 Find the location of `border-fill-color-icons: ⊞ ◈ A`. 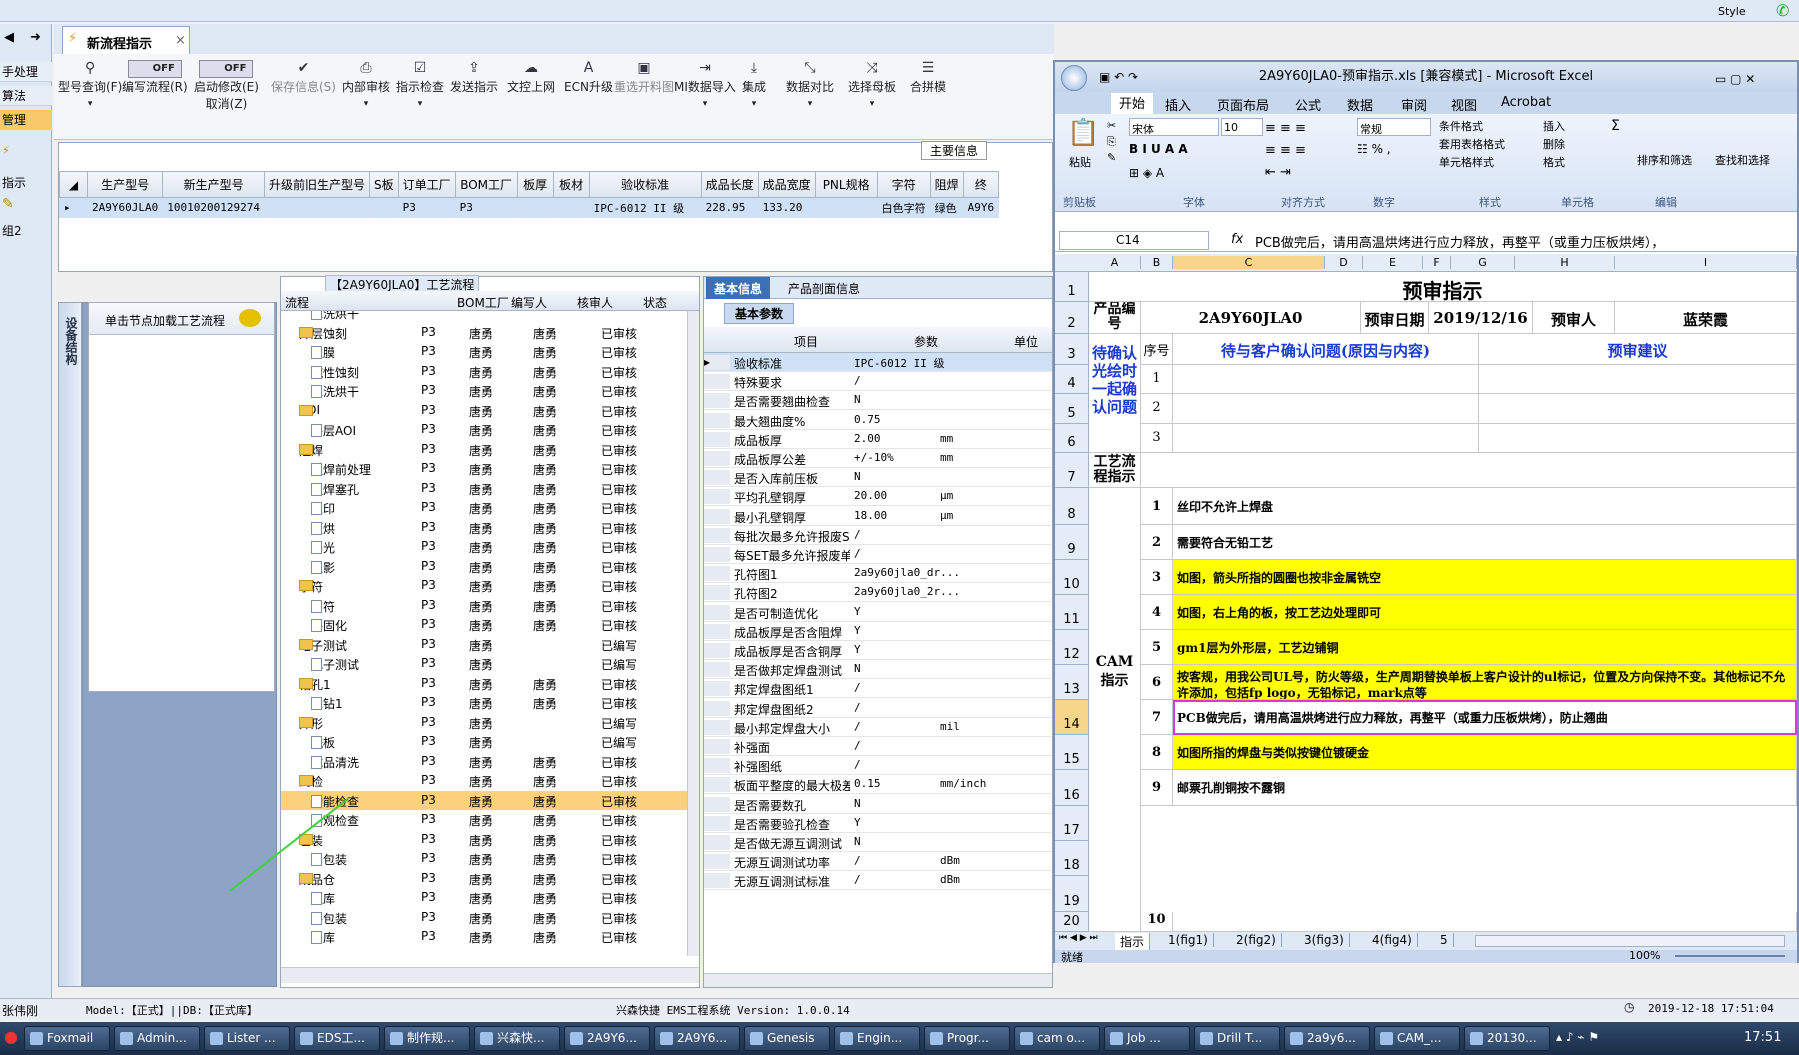

border-fill-color-icons: ⊞ ◈ A is located at coordinates (1146, 173).